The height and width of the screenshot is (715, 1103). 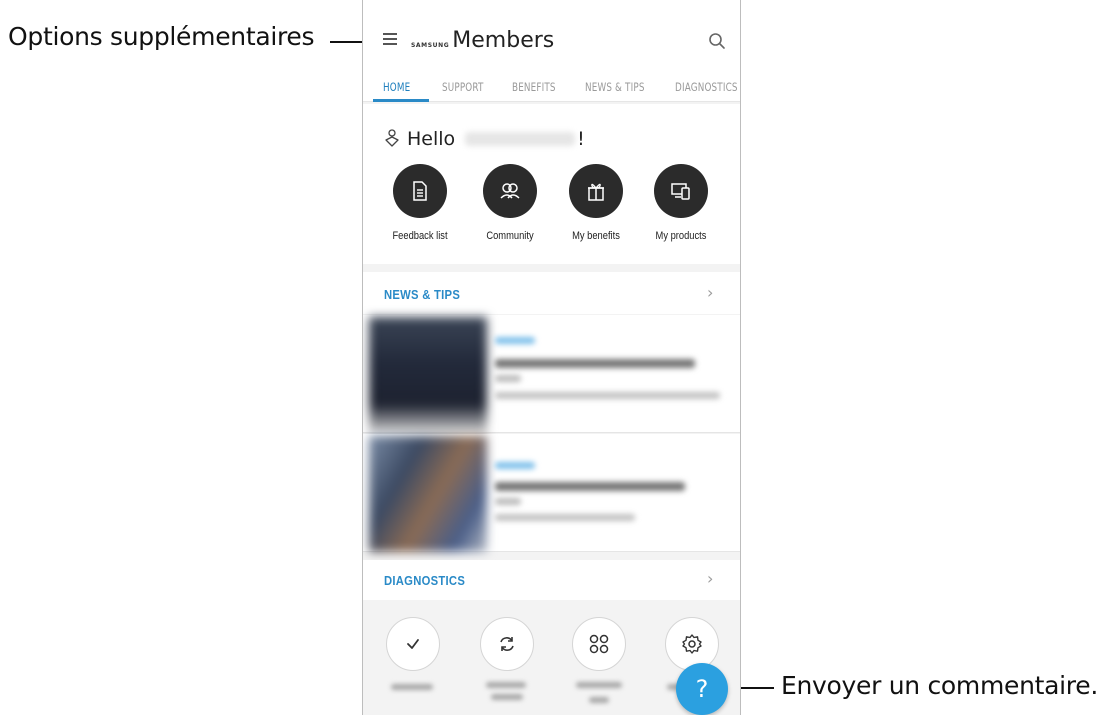 I want to click on diagnostic-installed-apps, so click(x=599, y=644).